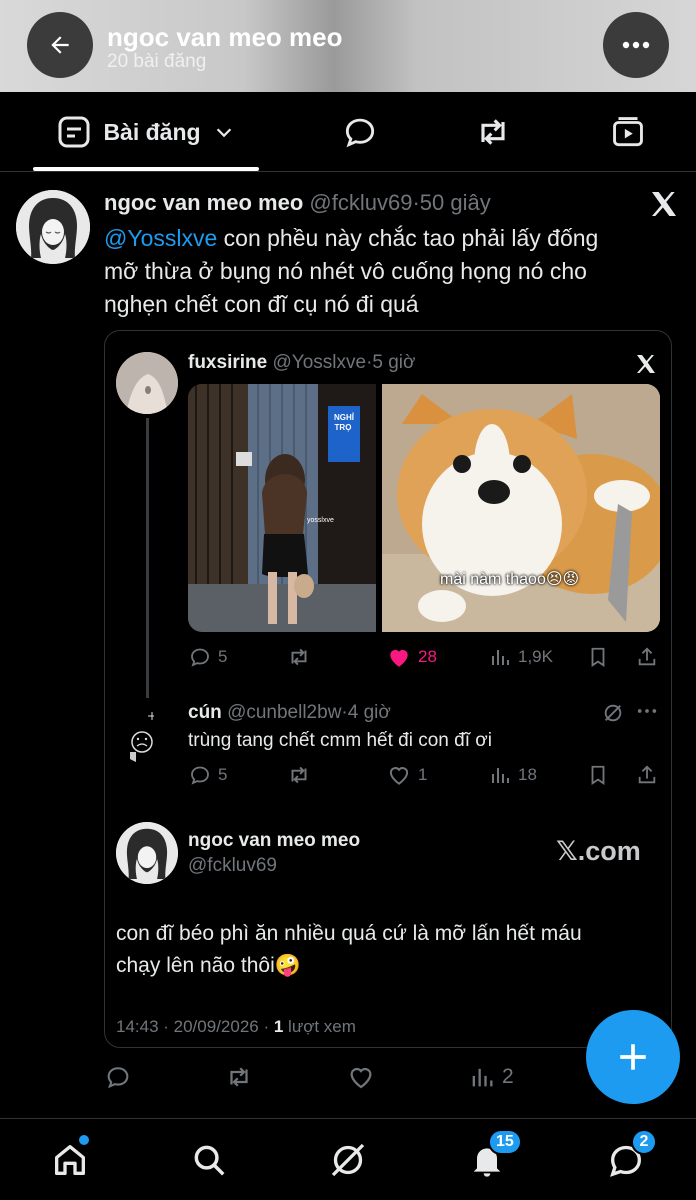  What do you see at coordinates (505, 1142) in the screenshot?
I see `notifications-badge: 15` at bounding box center [505, 1142].